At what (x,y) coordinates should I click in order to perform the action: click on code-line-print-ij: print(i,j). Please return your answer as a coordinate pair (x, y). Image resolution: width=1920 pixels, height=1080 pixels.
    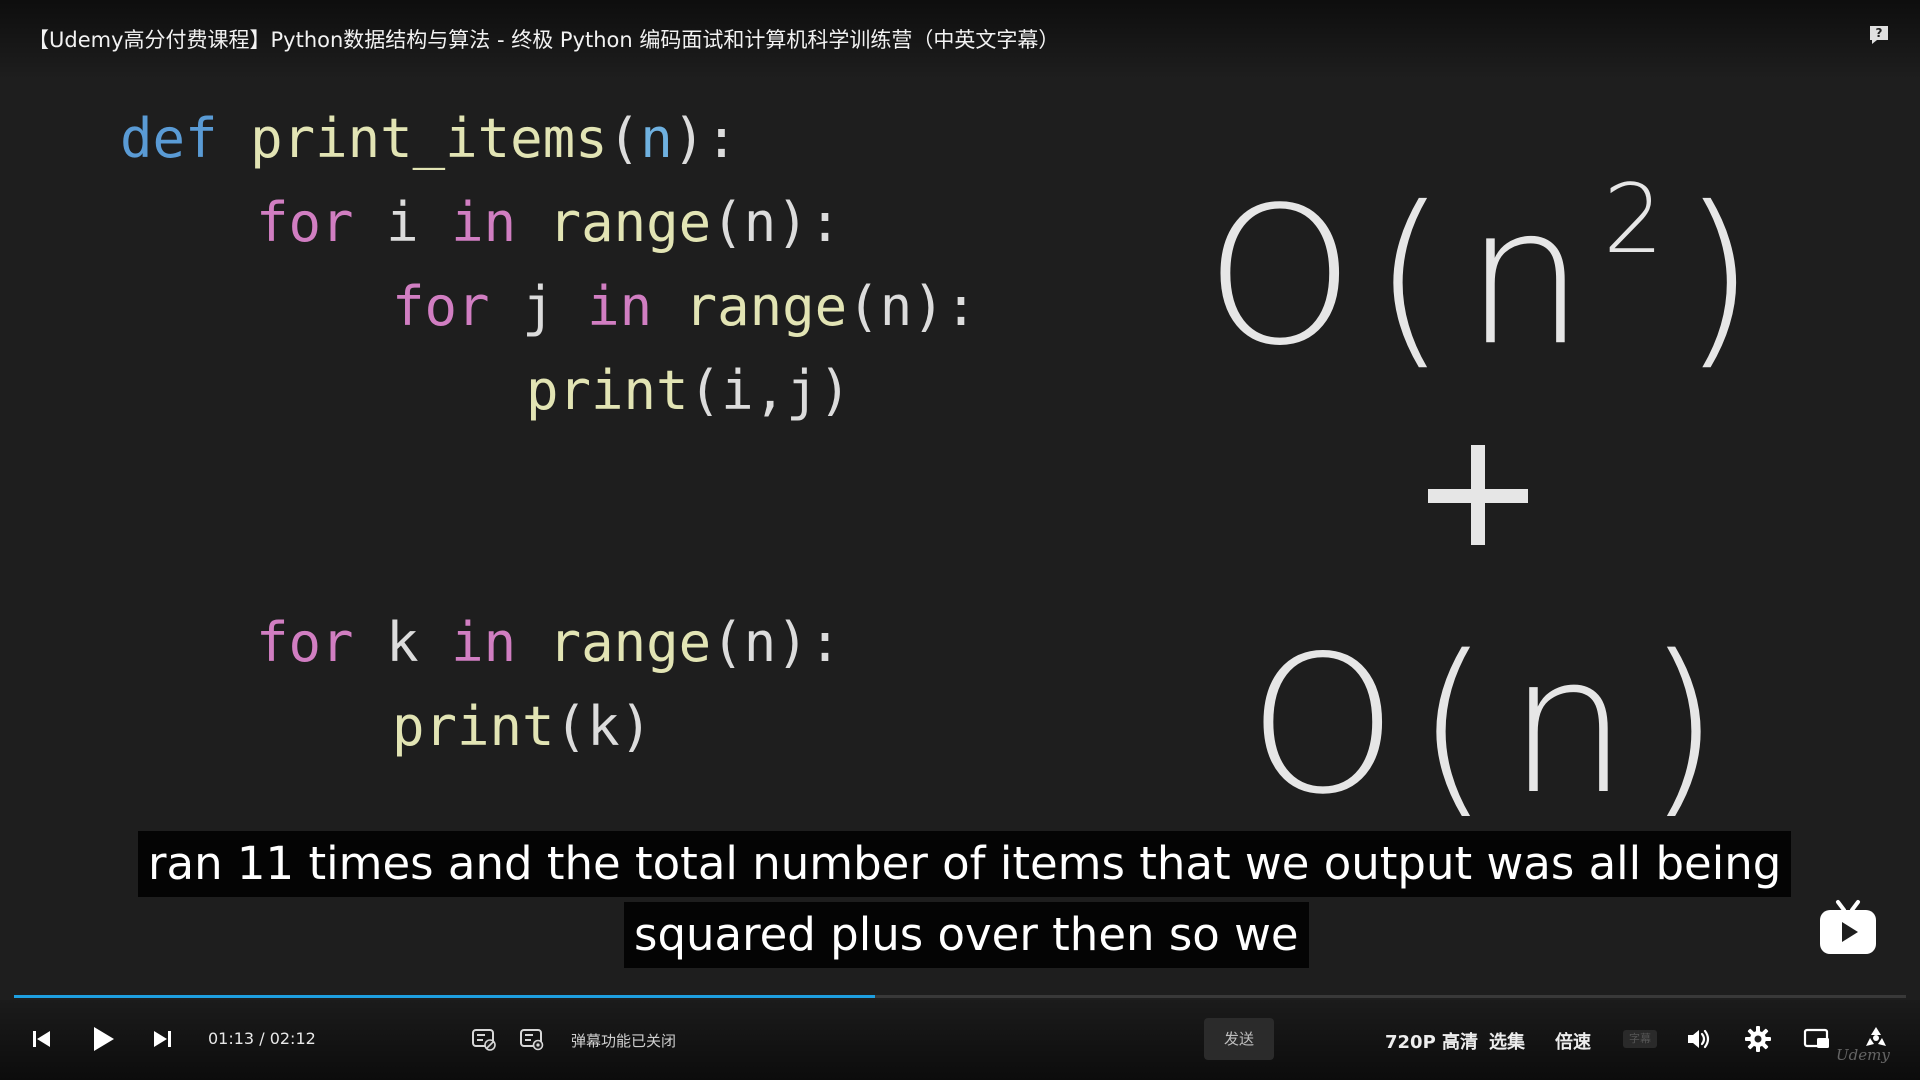
    Looking at the image, I should click on (688, 391).